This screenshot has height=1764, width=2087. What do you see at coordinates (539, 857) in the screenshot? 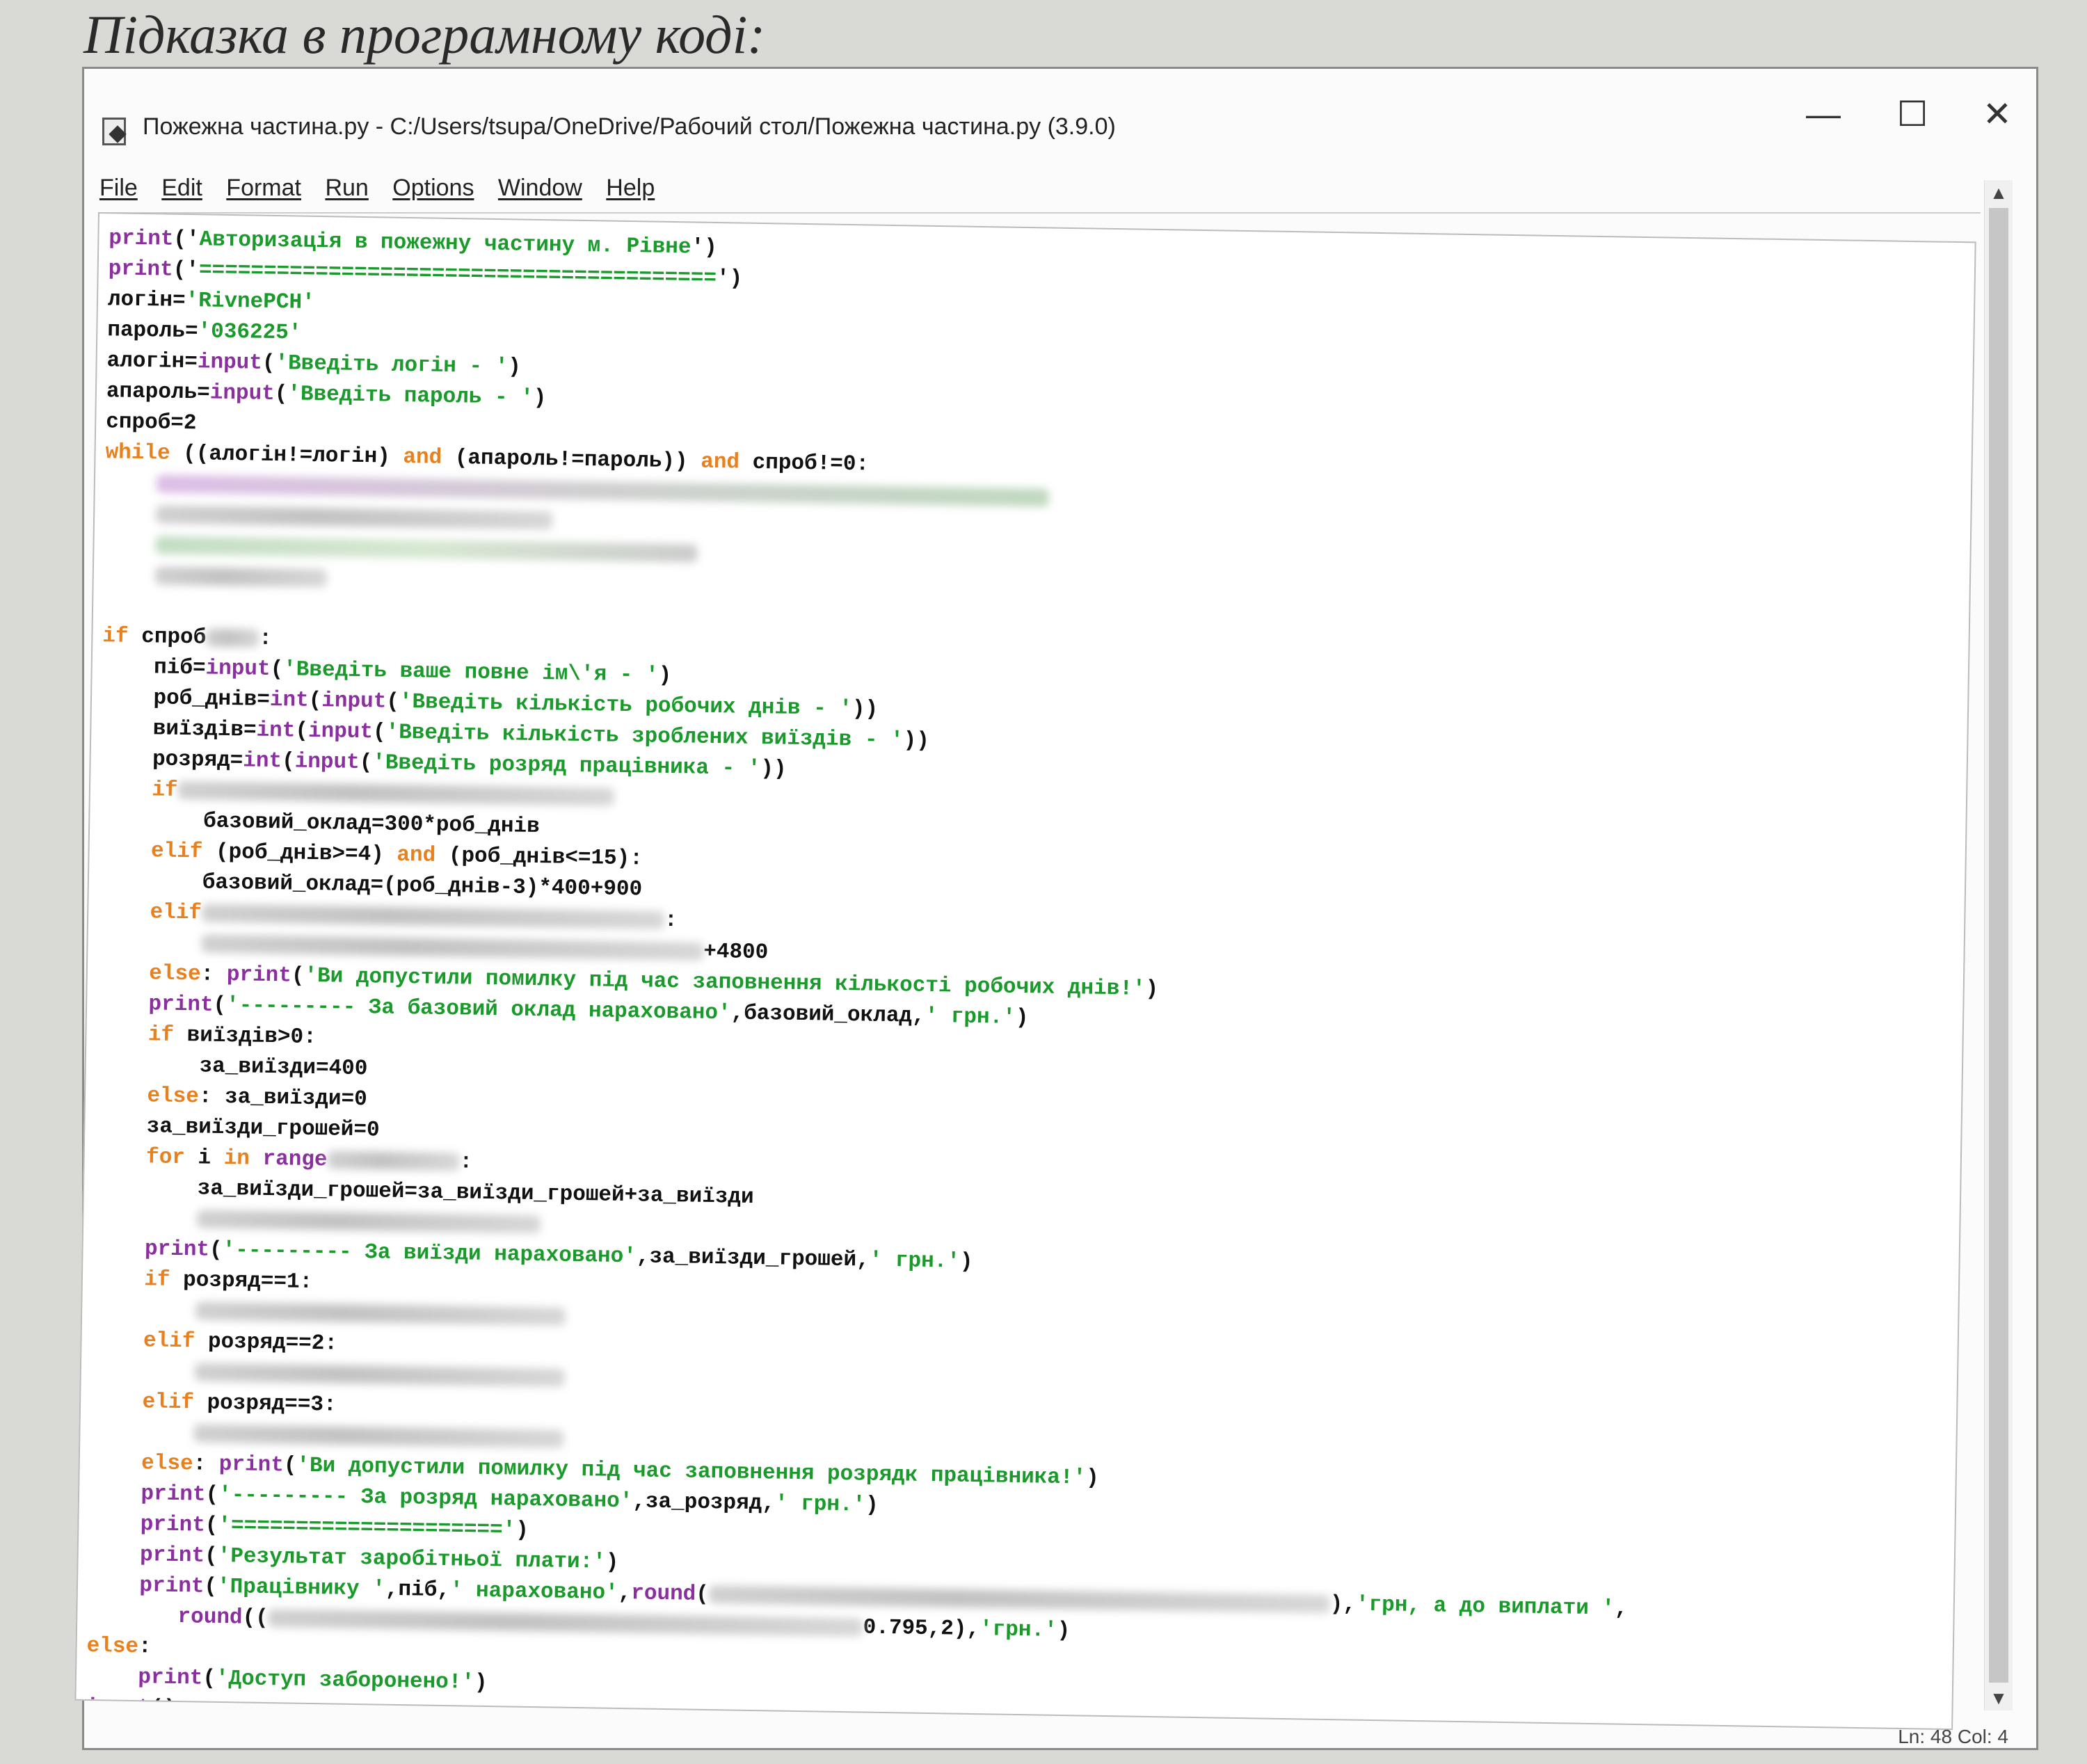
I see `code-token: (роб_днів<=15):` at bounding box center [539, 857].